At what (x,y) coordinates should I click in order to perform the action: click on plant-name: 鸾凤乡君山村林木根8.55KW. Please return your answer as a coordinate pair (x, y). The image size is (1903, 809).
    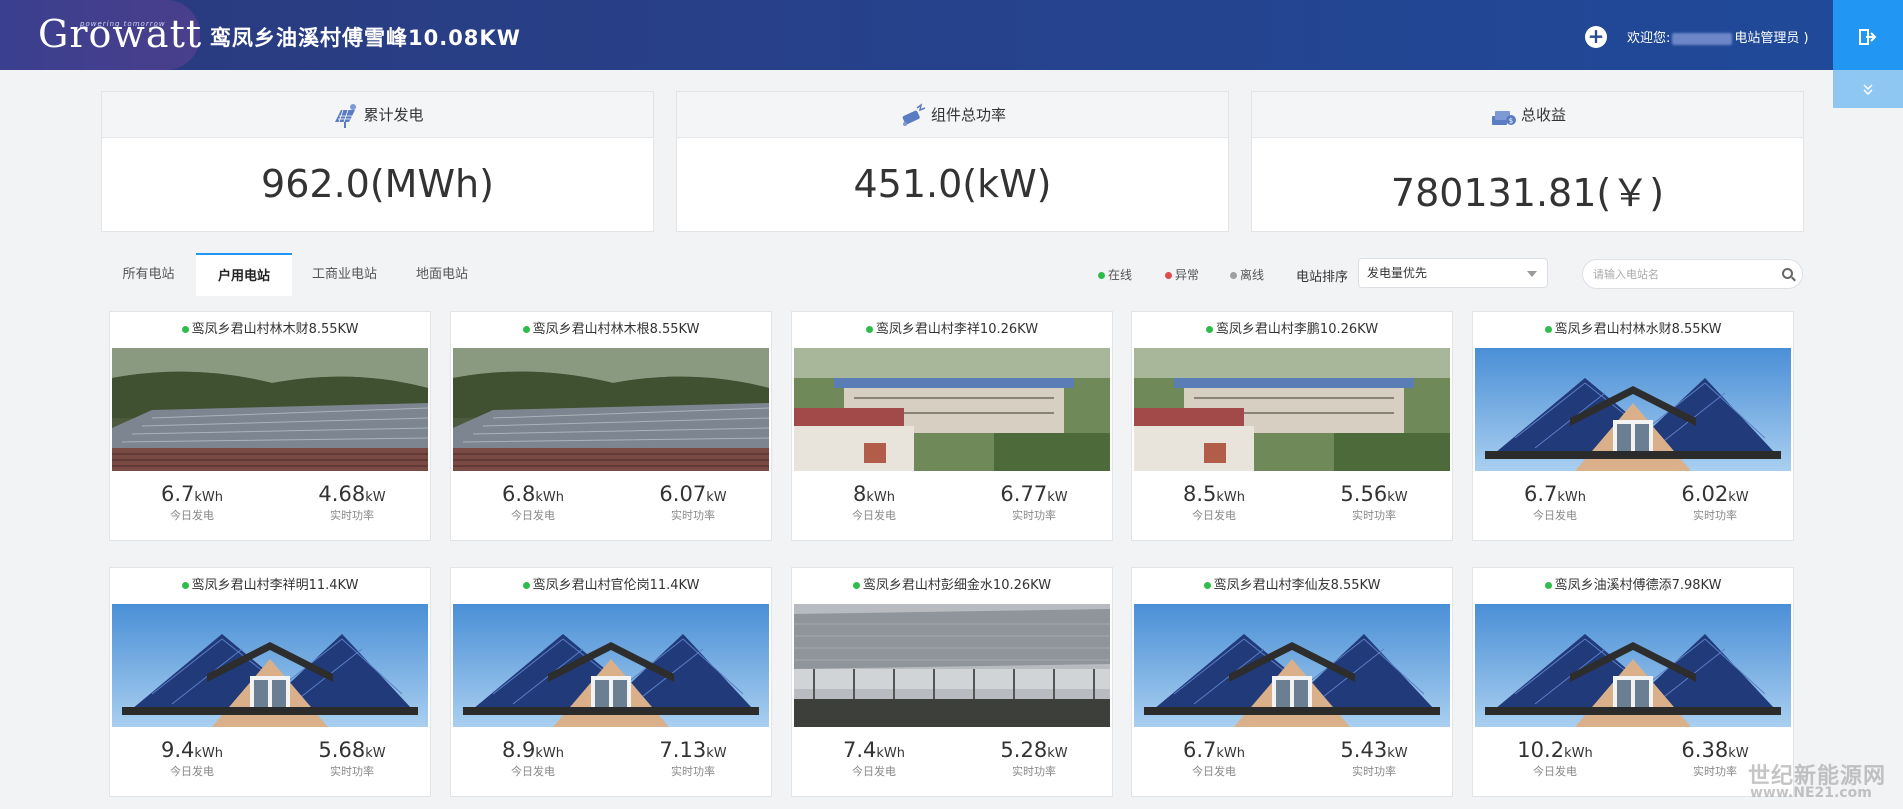
    Looking at the image, I should click on (611, 330).